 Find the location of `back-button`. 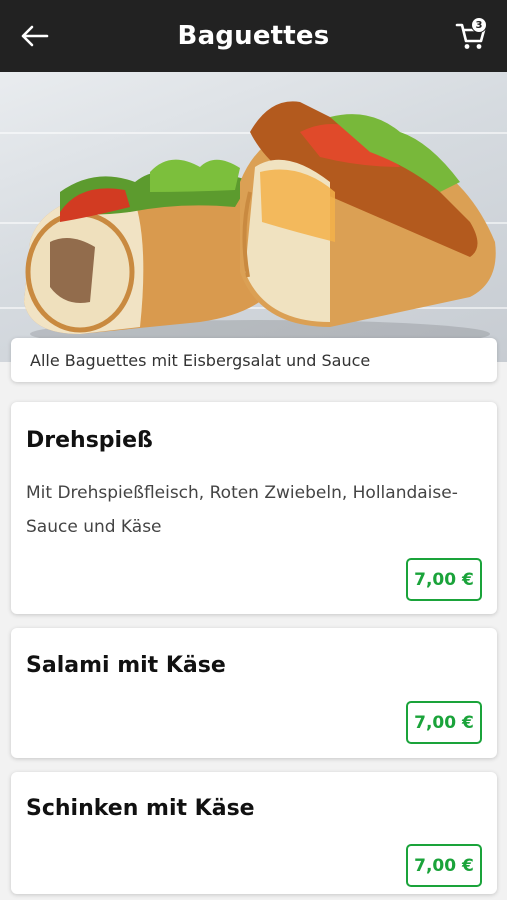

back-button is located at coordinates (34, 36).